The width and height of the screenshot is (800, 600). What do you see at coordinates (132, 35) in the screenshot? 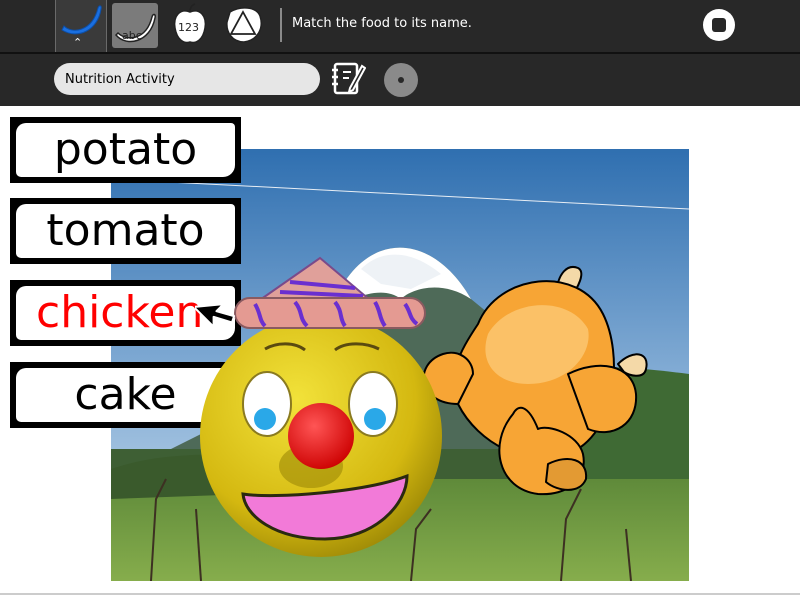
I see `abc-label: abc` at bounding box center [132, 35].